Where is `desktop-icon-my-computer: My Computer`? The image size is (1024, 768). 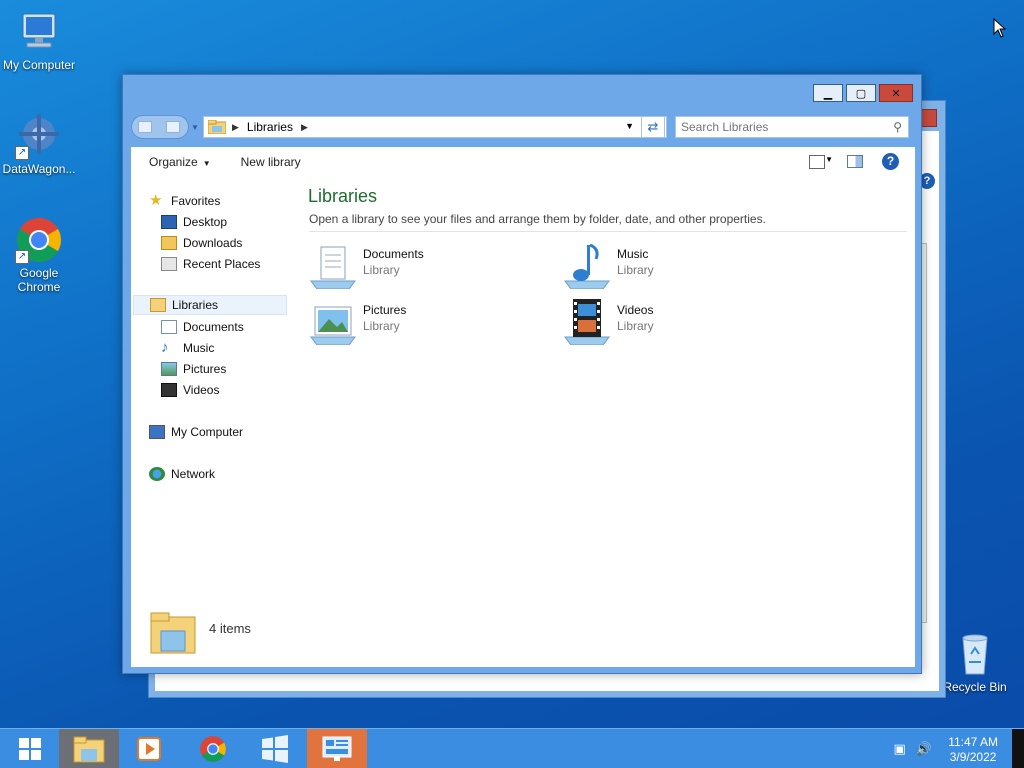 desktop-icon-my-computer: My Computer is located at coordinates (39, 40).